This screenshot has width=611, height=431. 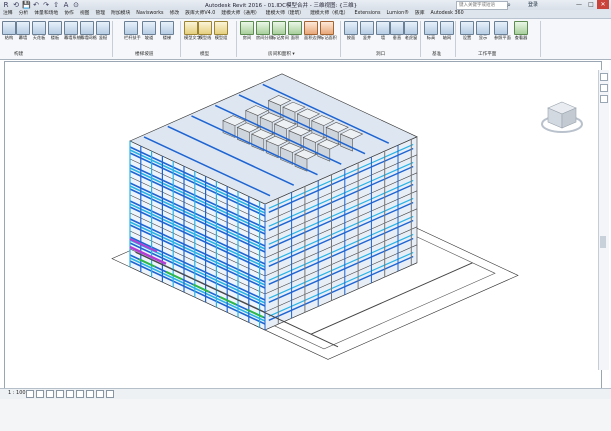 What do you see at coordinates (240, 14) in the screenshot?
I see `ribbon-tab: 建模大师（通用）` at bounding box center [240, 14].